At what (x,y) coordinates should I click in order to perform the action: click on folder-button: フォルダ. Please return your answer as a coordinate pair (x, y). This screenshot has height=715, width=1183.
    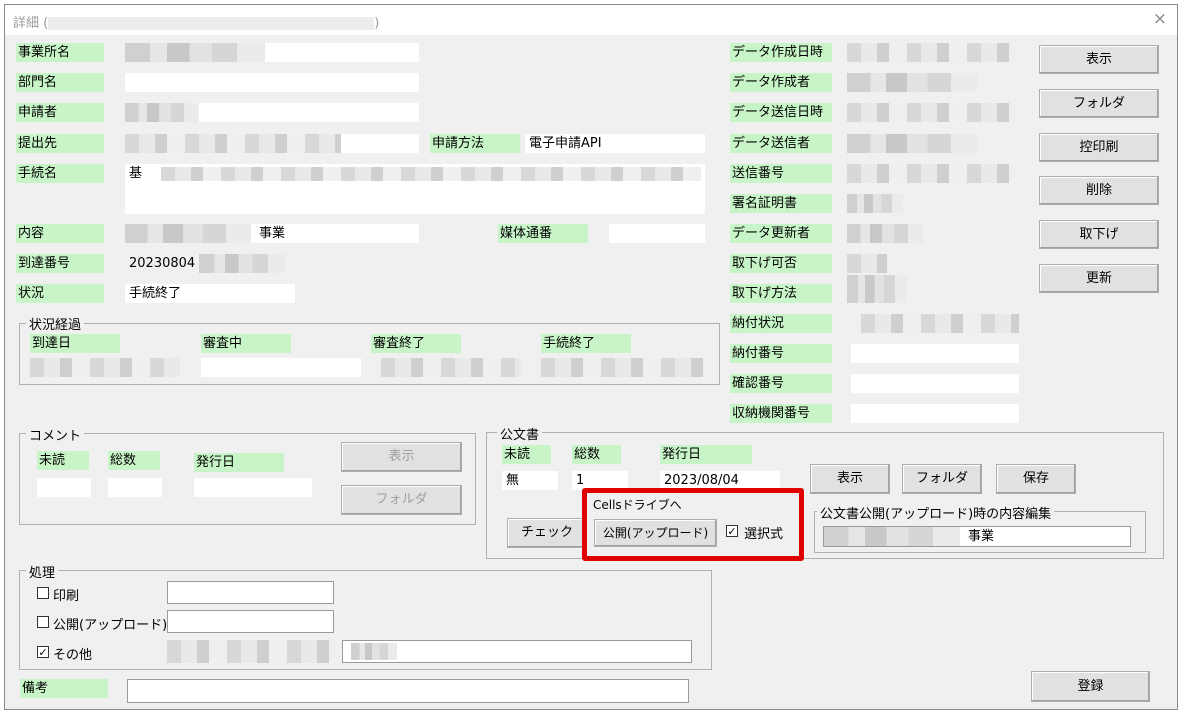
    Looking at the image, I should click on (1099, 103).